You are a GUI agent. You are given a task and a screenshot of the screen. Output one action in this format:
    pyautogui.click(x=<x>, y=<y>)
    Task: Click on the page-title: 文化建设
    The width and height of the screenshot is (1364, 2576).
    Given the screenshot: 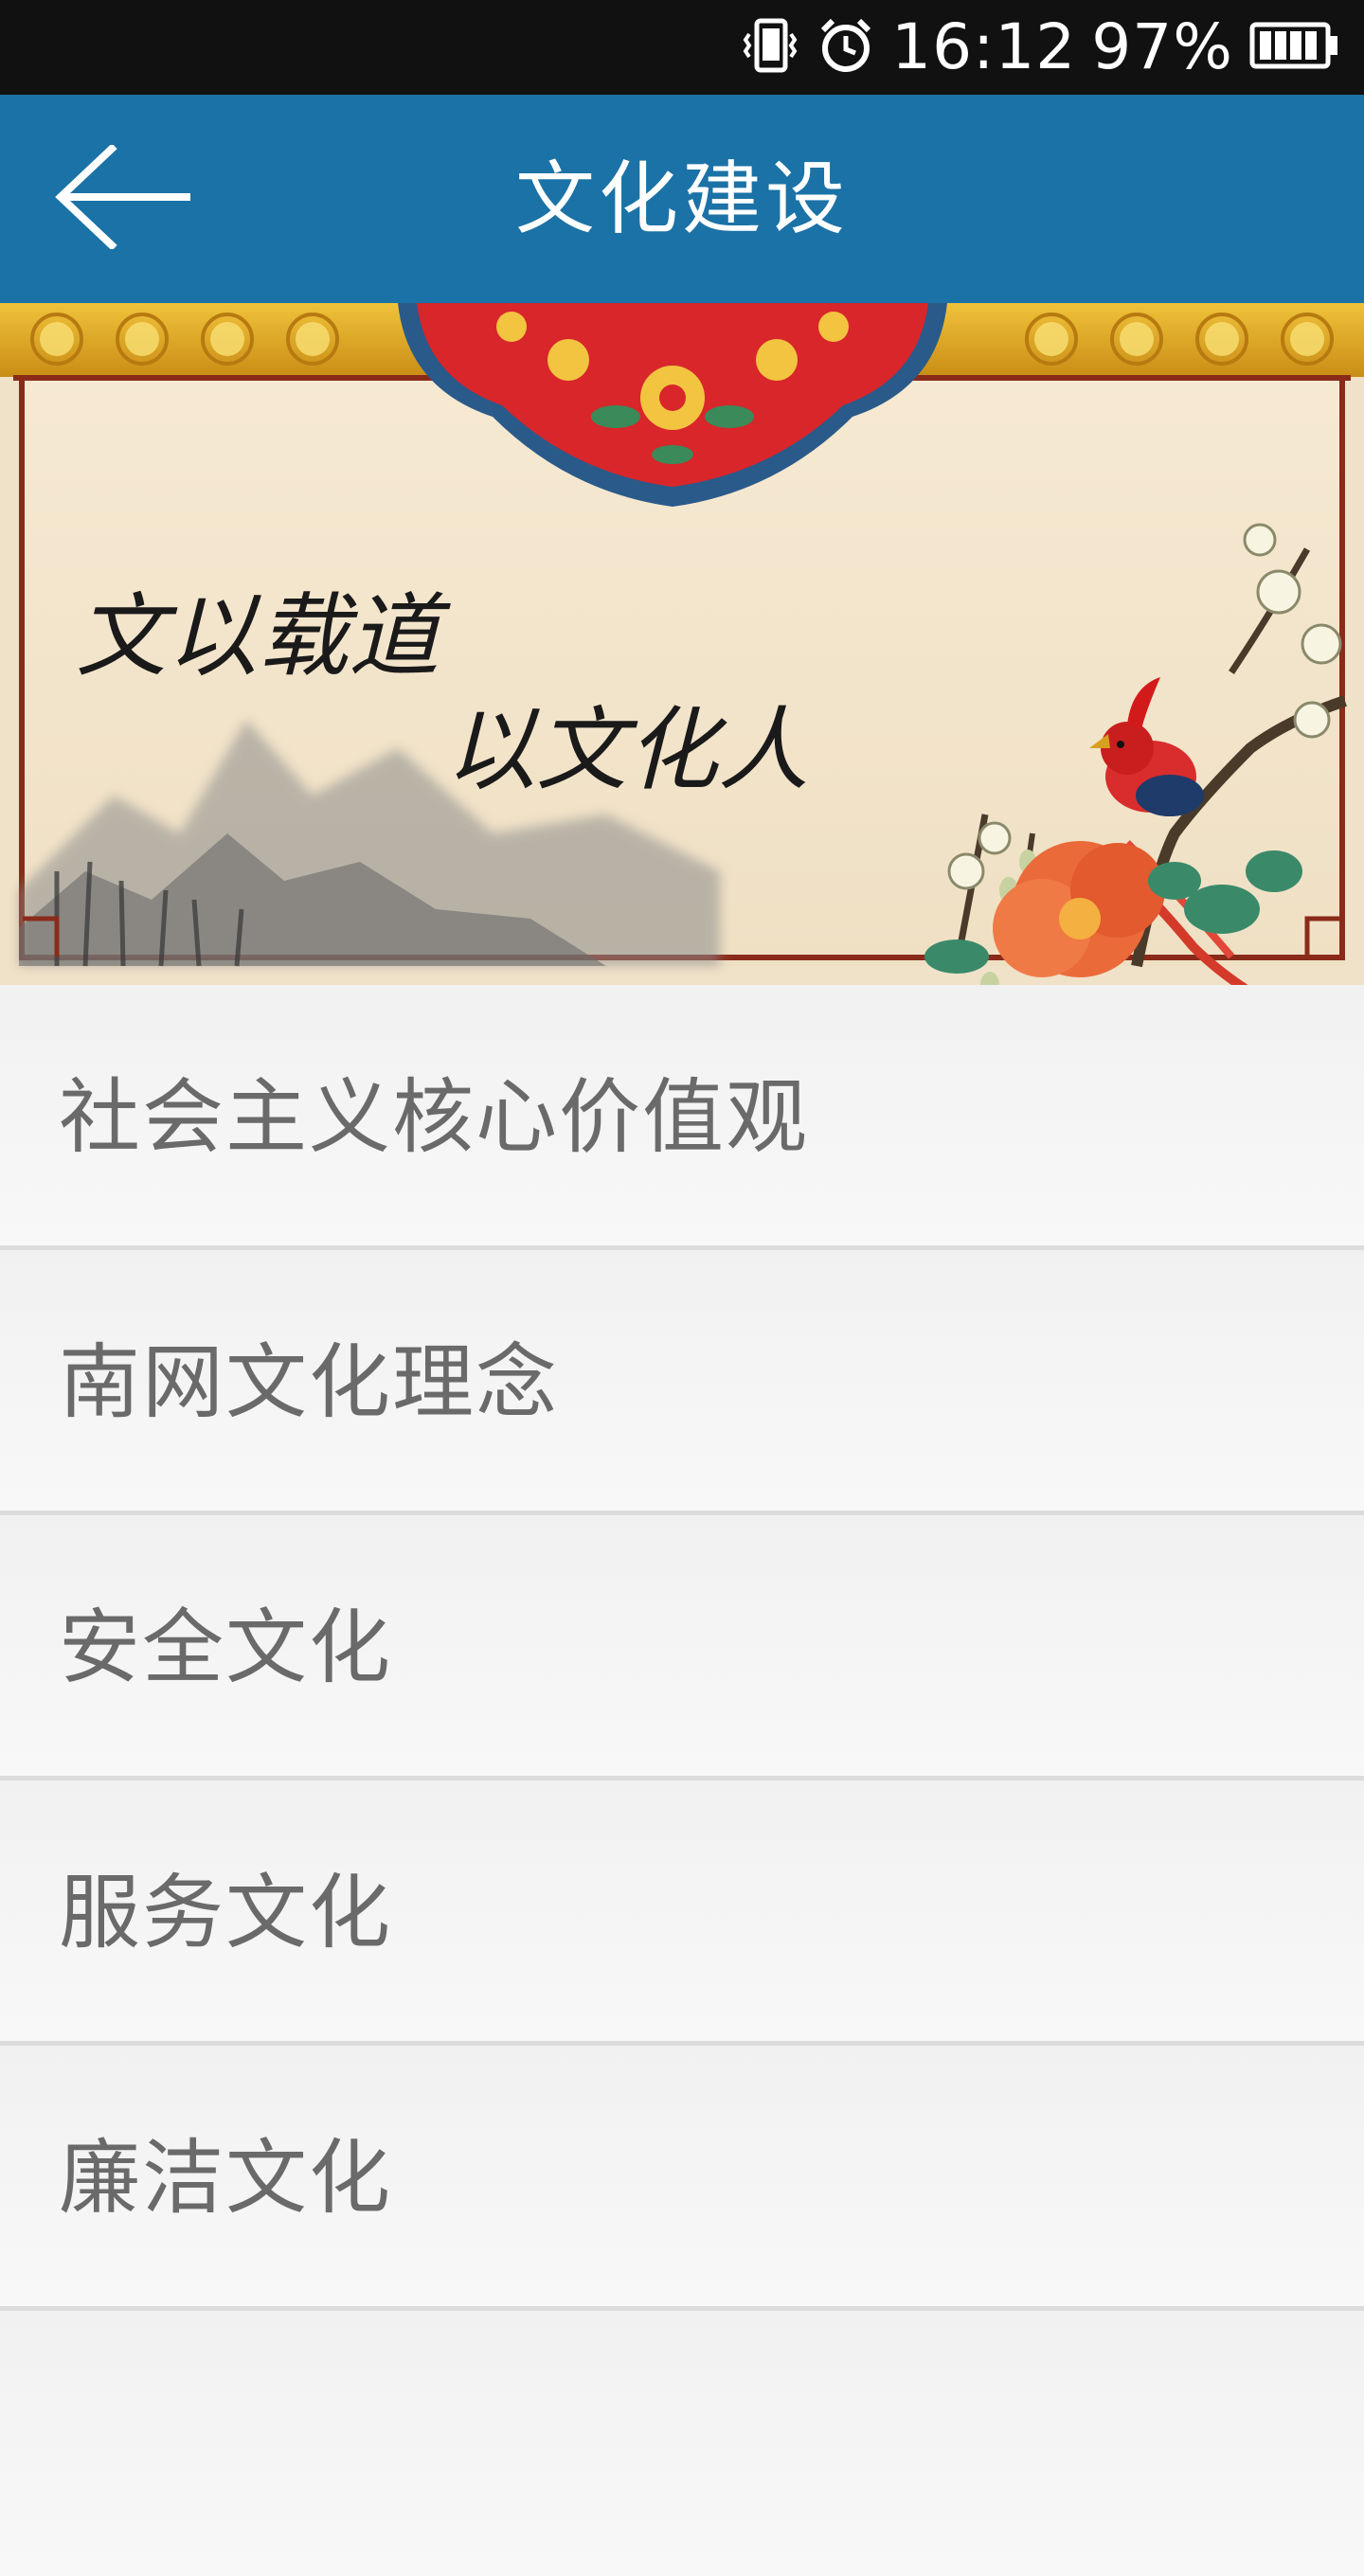 What is the action you would take?
    pyautogui.click(x=681, y=198)
    